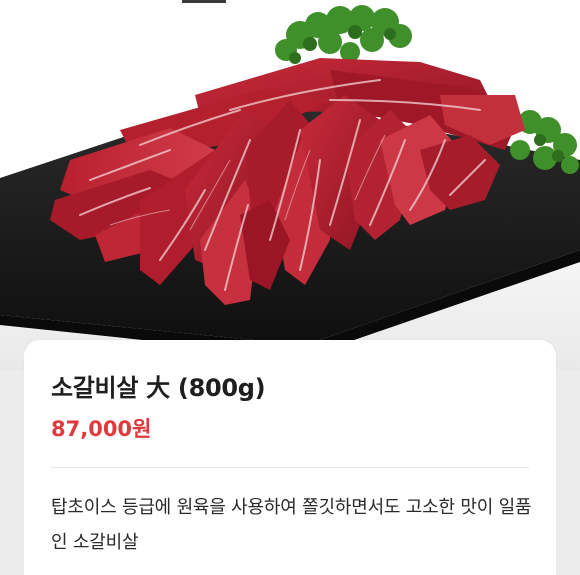 The image size is (580, 575). What do you see at coordinates (291, 525) in the screenshot?
I see `product-description: 탑초이스 등급에 원육을 사용하여 쫄깃하면서도 고소한 맛이 일품인 소갈비살` at bounding box center [291, 525].